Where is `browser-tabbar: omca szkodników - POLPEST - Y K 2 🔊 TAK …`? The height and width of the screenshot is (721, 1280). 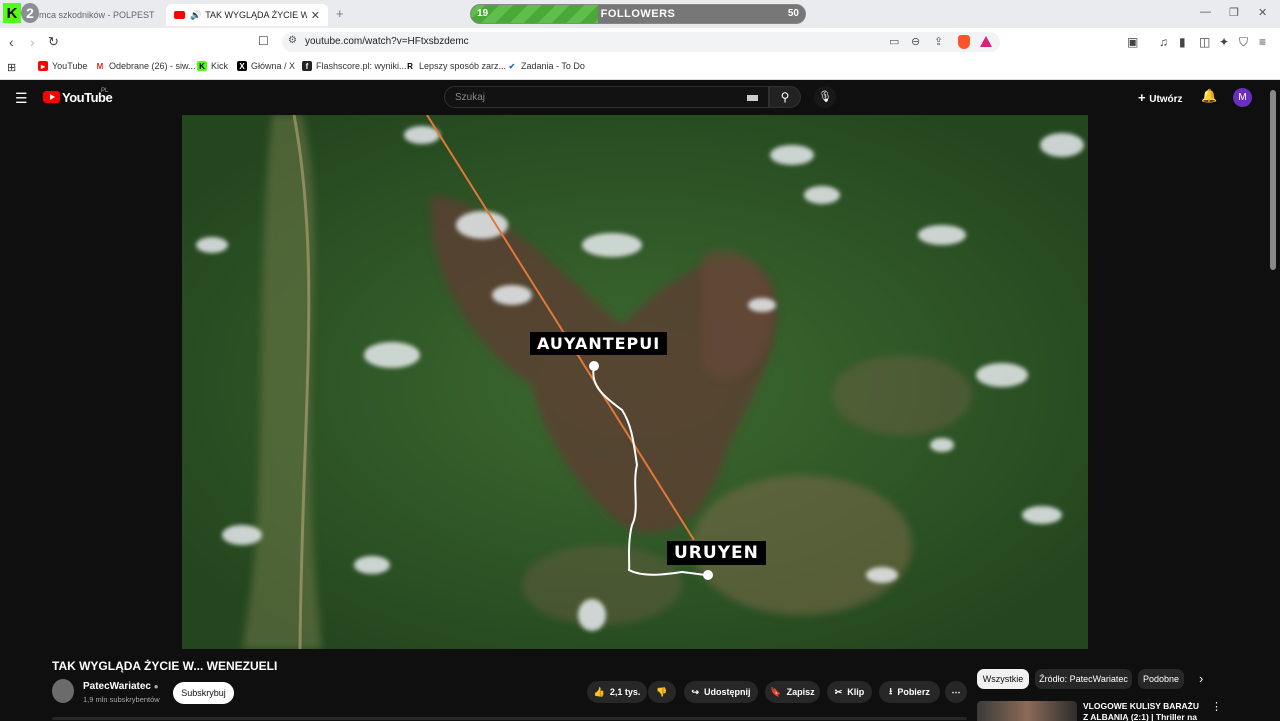
browser-tabbar: omca szkodników - POLPEST - Y K 2 🔊 TAK … is located at coordinates (640, 14).